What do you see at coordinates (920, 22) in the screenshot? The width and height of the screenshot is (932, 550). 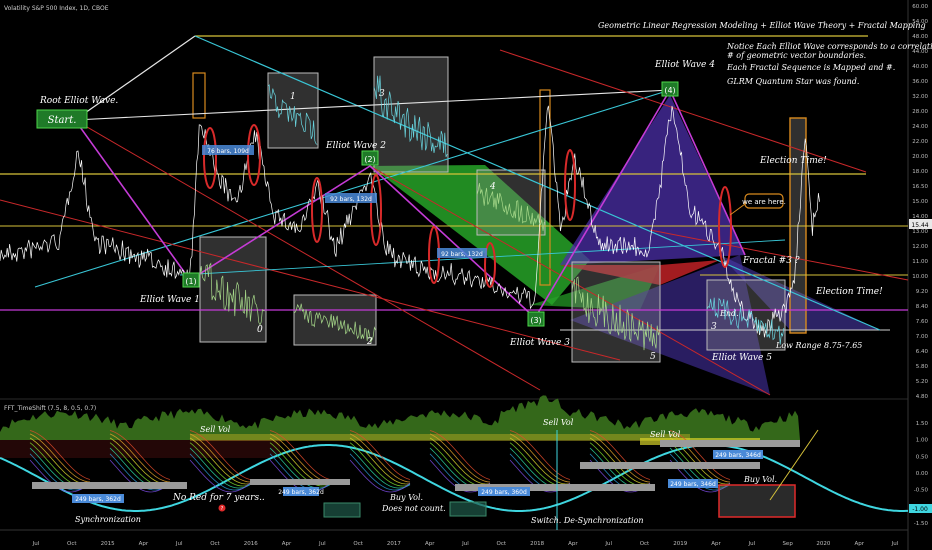 I see `price-tick: 54.00` at bounding box center [920, 22].